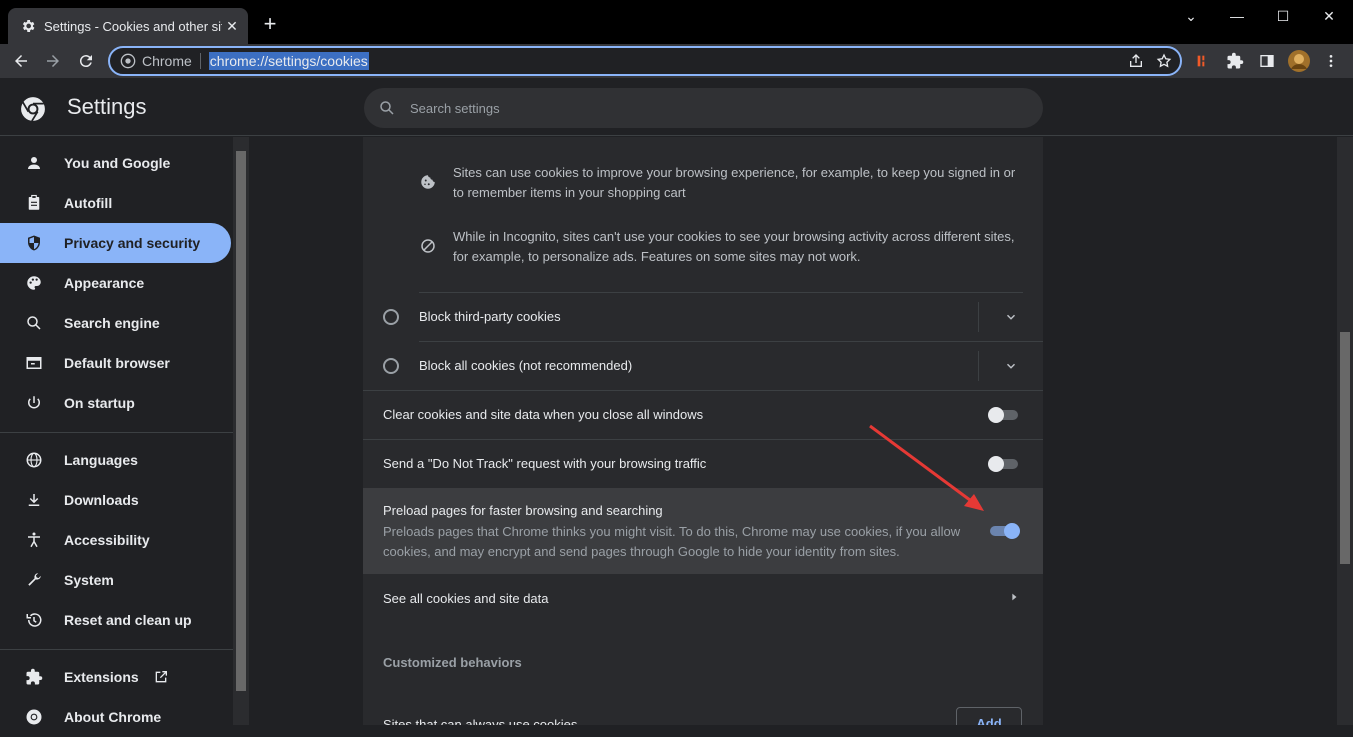 The height and width of the screenshot is (737, 1353). What do you see at coordinates (53, 61) in the screenshot?
I see `forward-button` at bounding box center [53, 61].